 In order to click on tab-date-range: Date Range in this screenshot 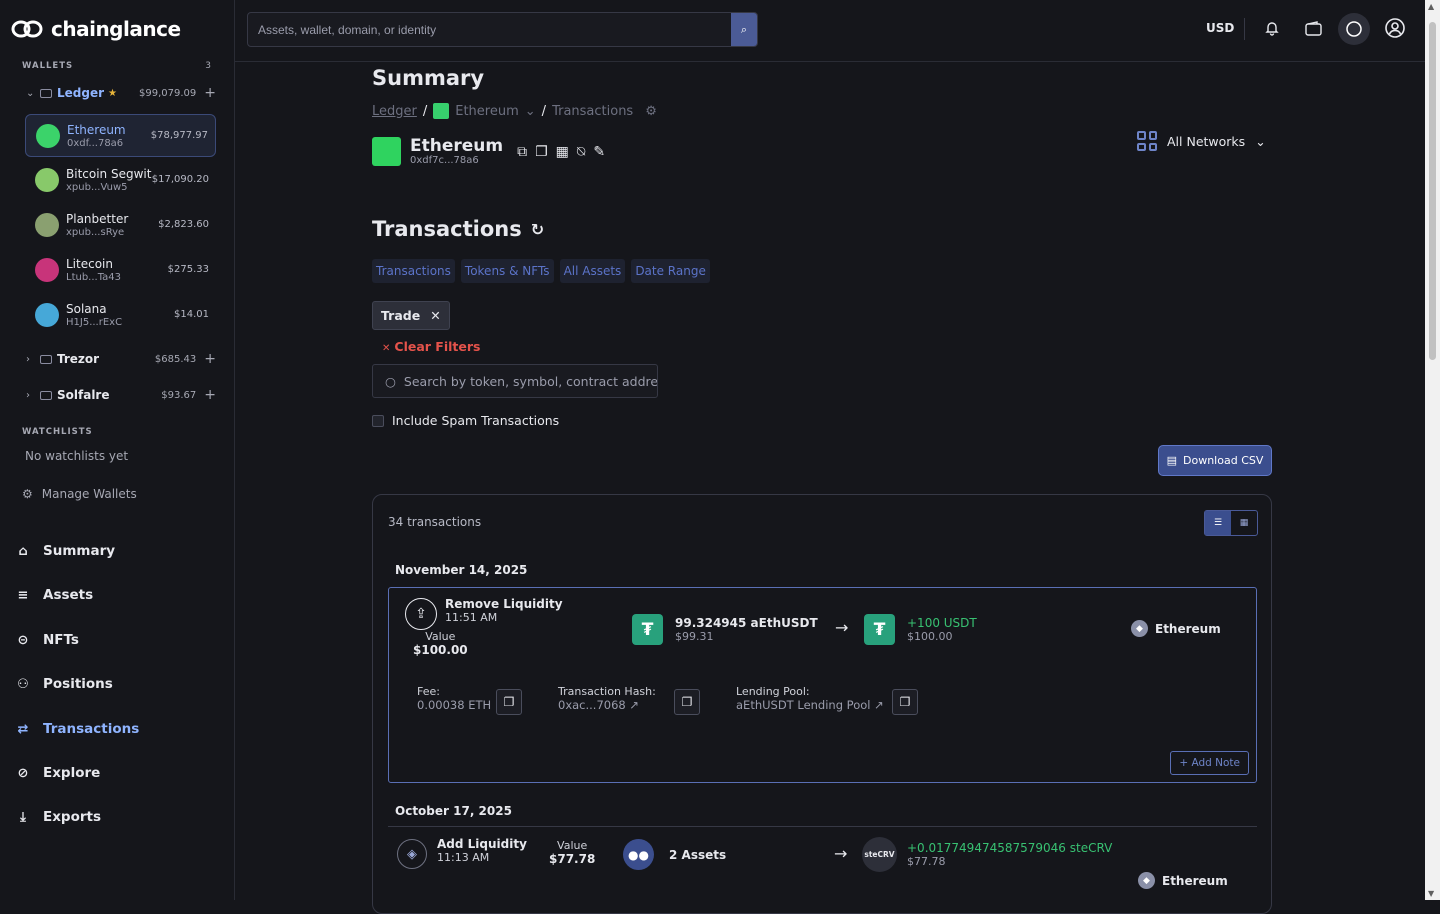, I will do `click(670, 271)`.